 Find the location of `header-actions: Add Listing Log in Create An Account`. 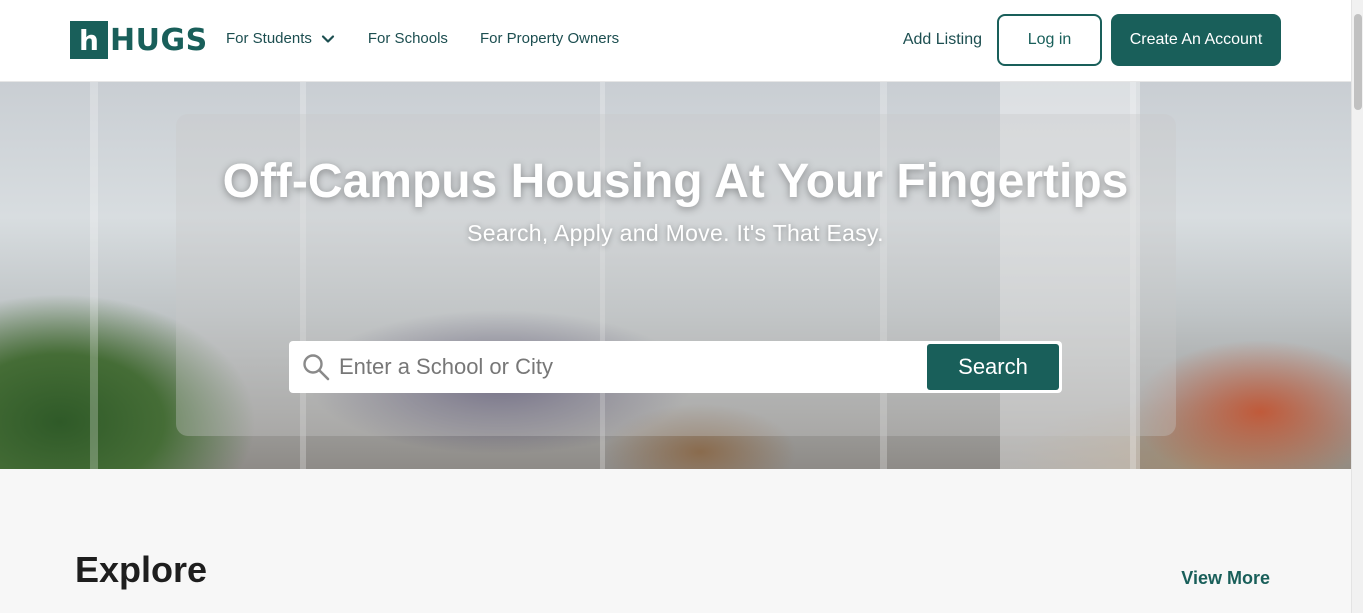

header-actions: Add Listing Log in Create An Account is located at coordinates (1092, 40).